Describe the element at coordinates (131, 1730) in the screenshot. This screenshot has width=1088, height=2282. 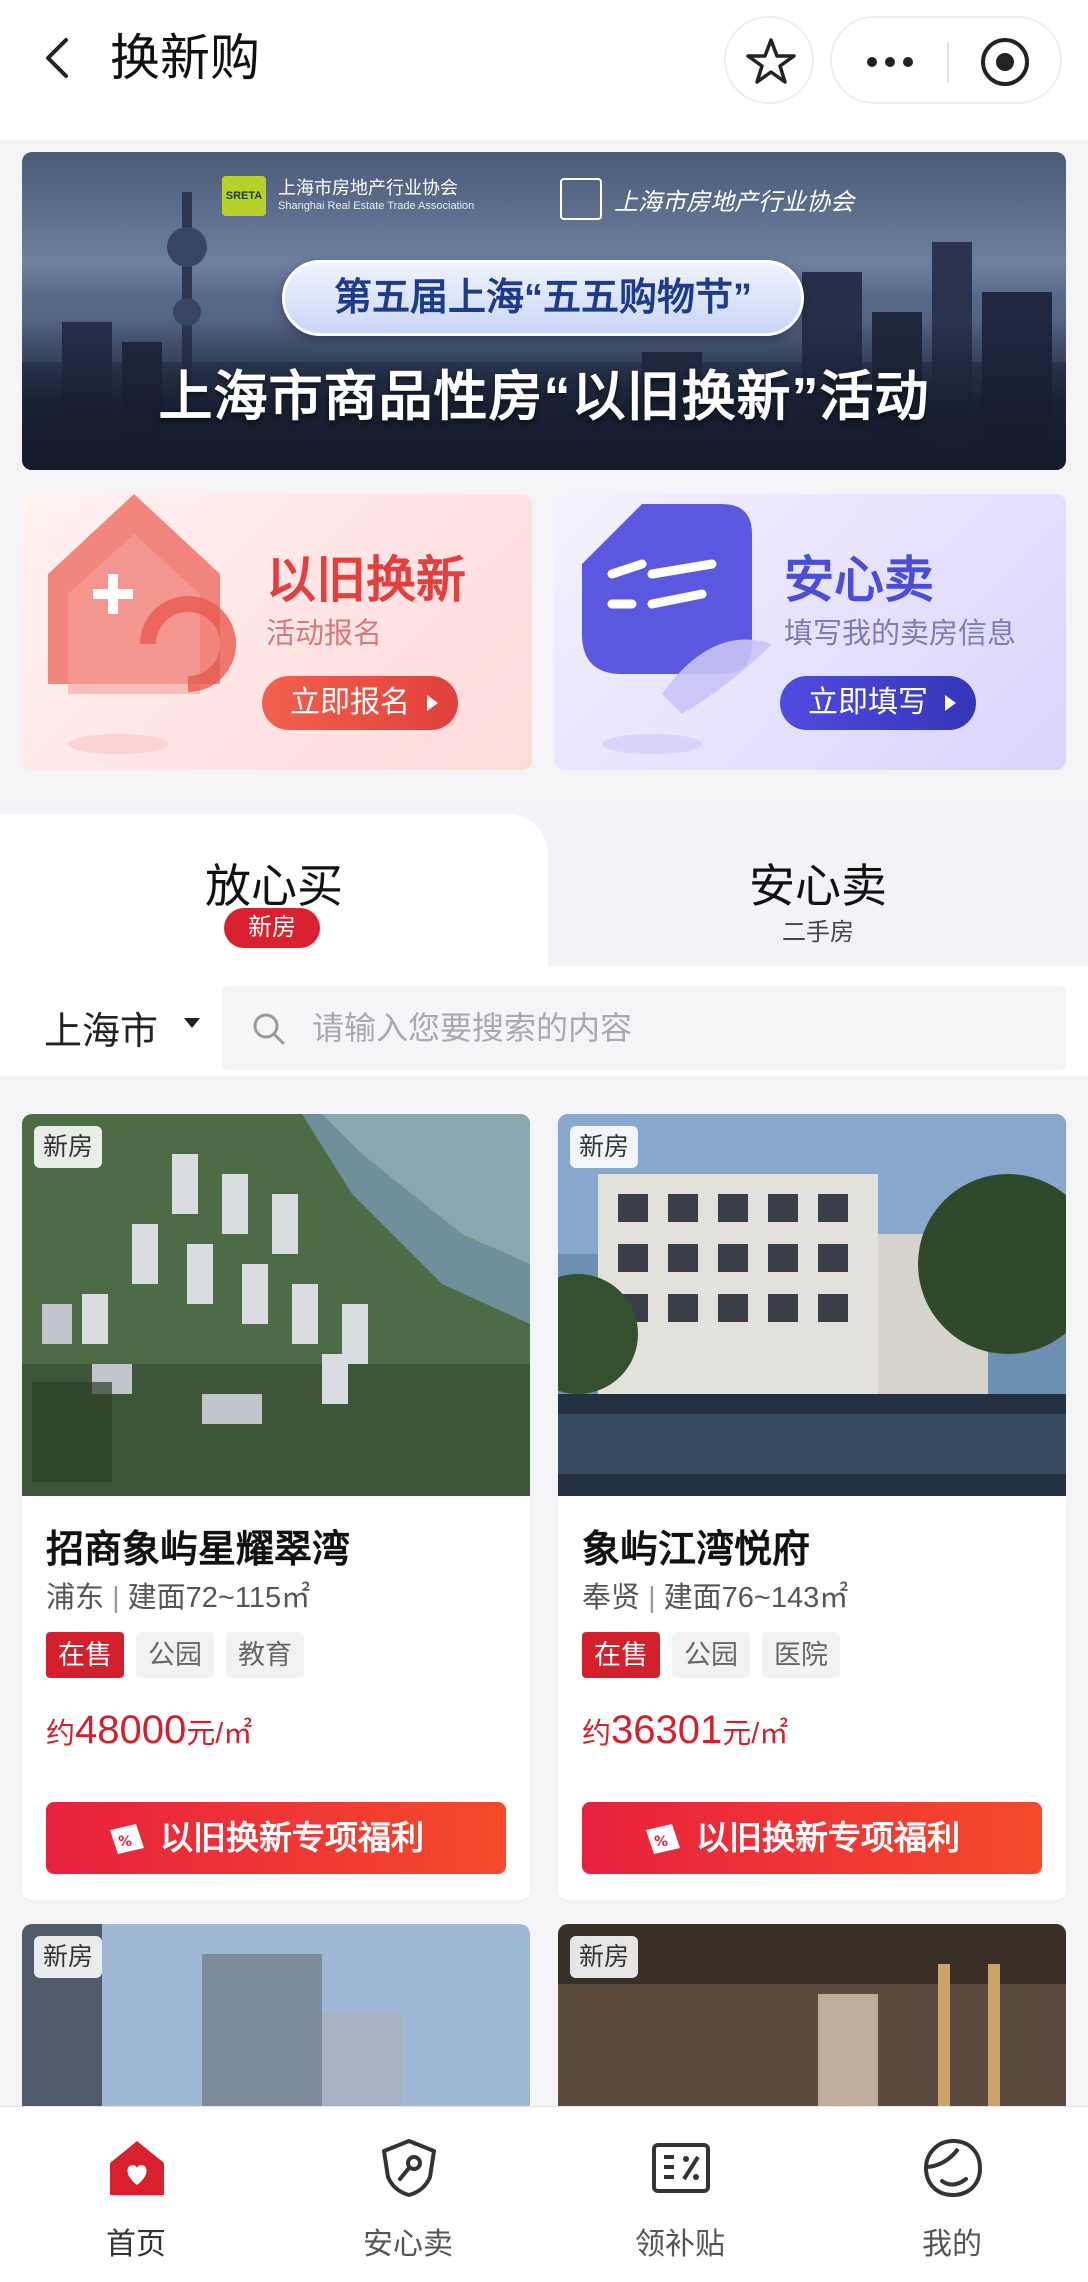
I see `price-value: 48000` at that location.